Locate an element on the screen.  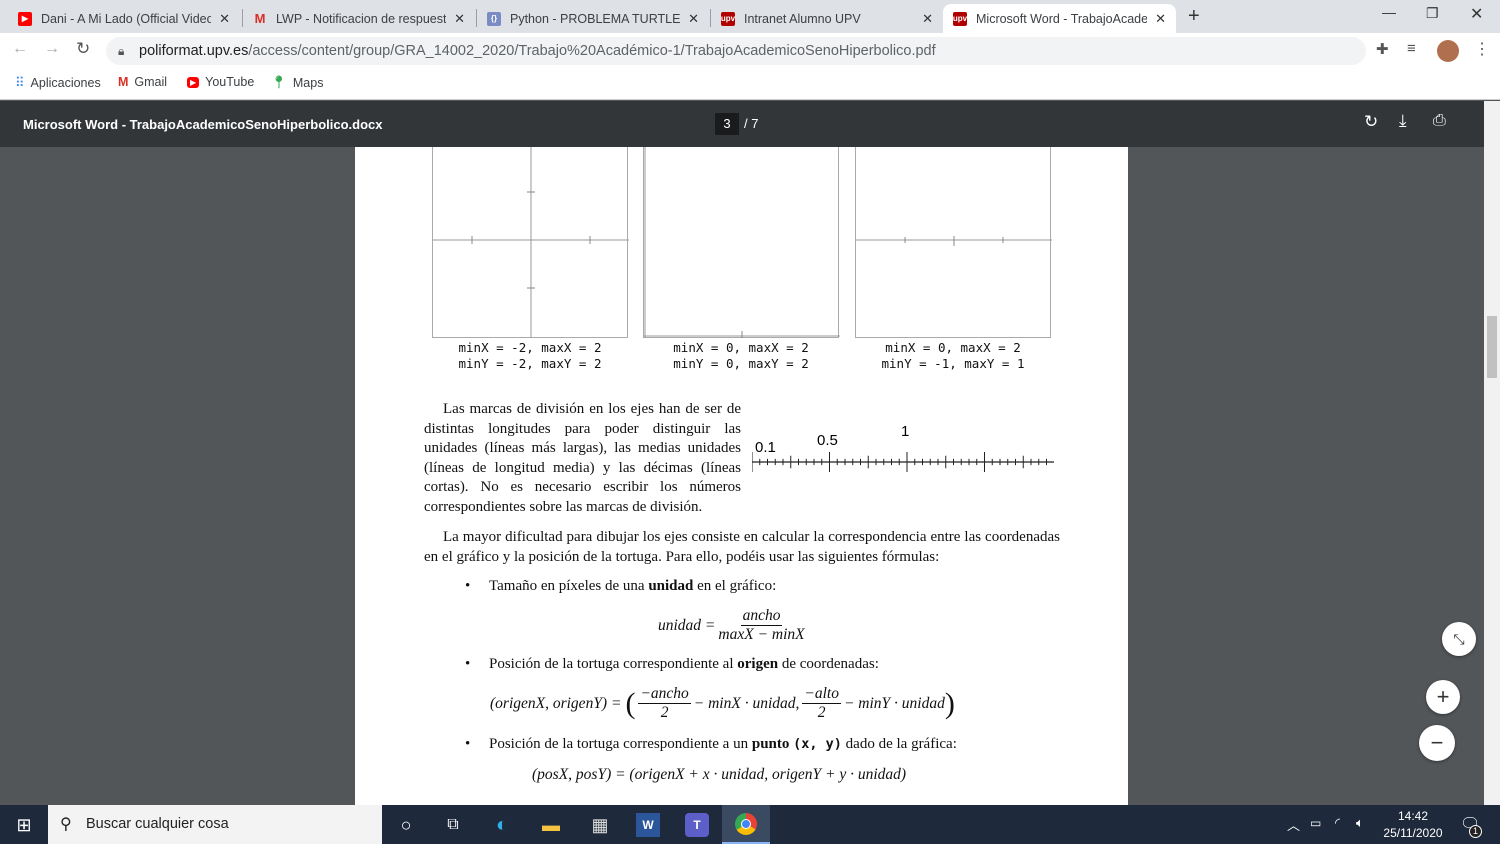
fit-page-button: ⤡ is located at coordinates (1459, 639).